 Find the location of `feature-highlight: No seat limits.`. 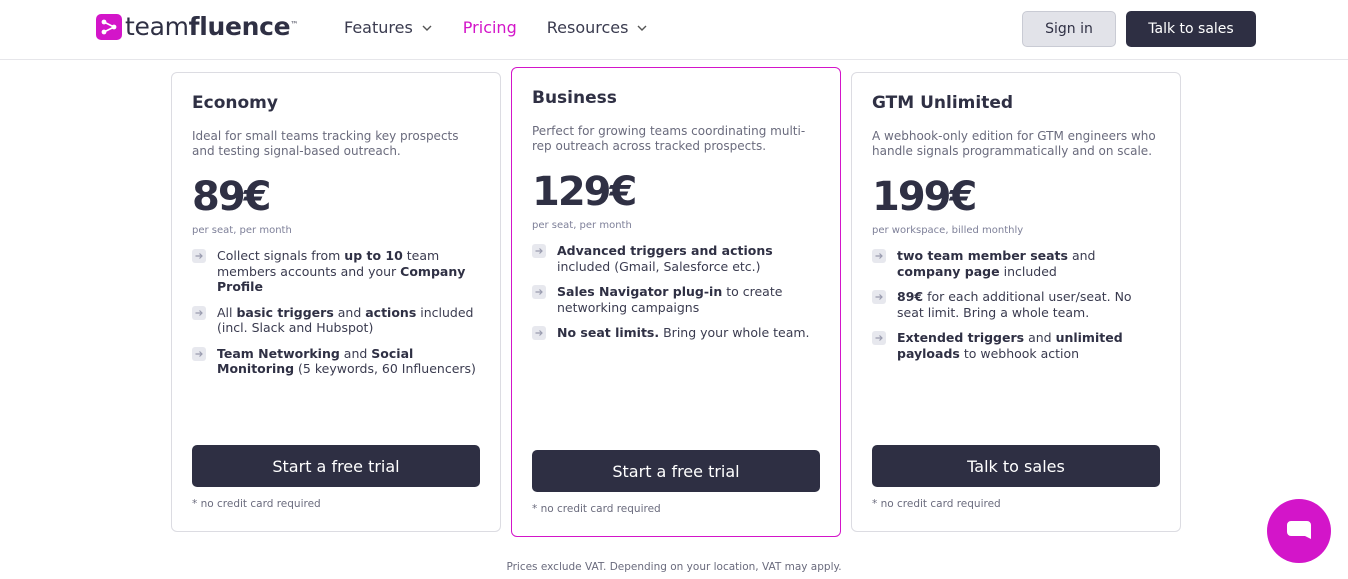

feature-highlight: No seat limits. is located at coordinates (608, 332).